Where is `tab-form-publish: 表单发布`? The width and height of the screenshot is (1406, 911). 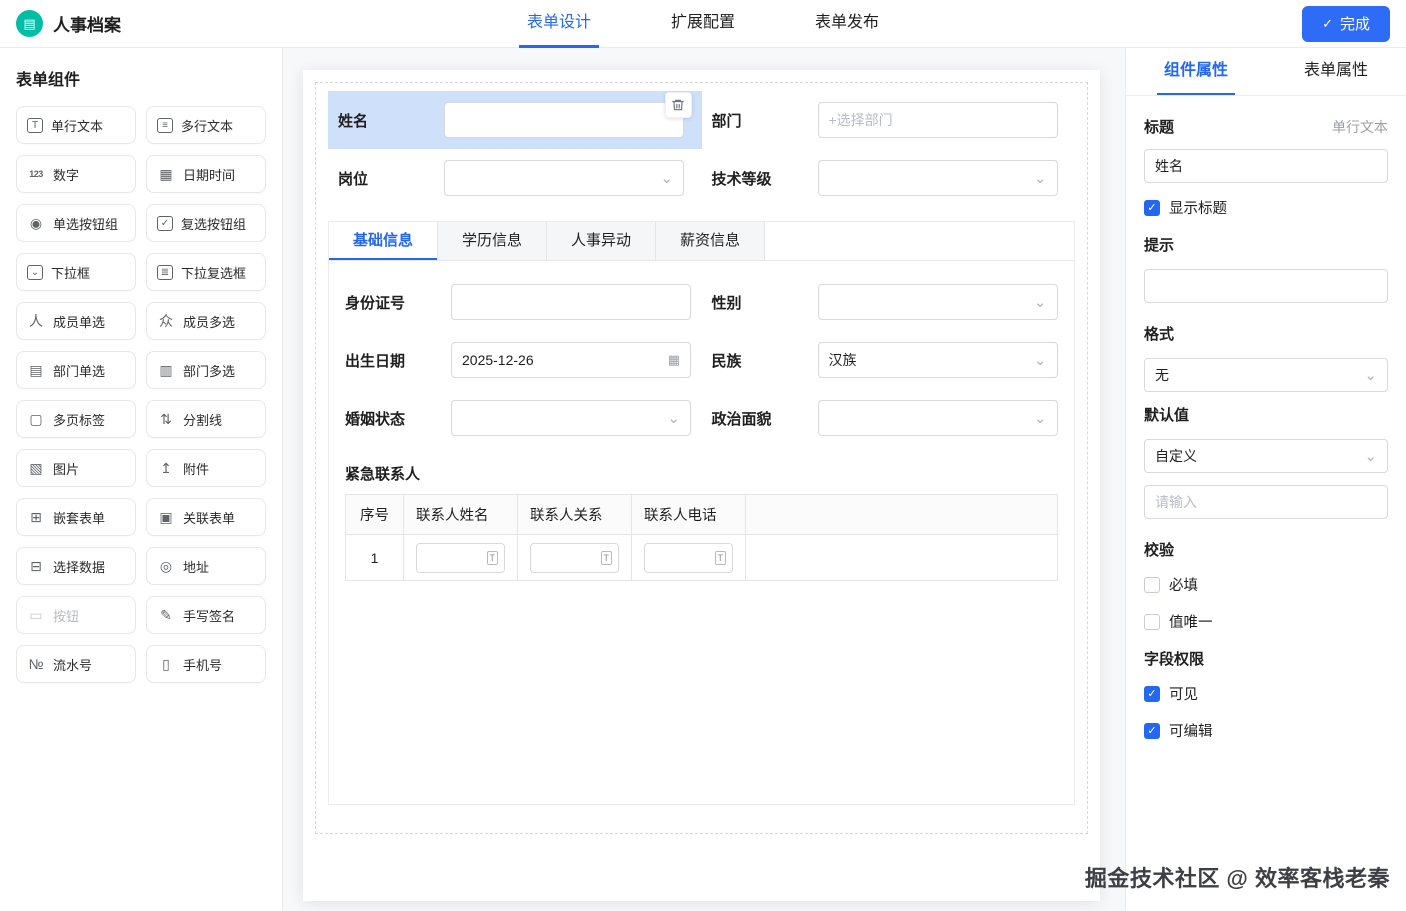
tab-form-publish: 表单发布 is located at coordinates (847, 24).